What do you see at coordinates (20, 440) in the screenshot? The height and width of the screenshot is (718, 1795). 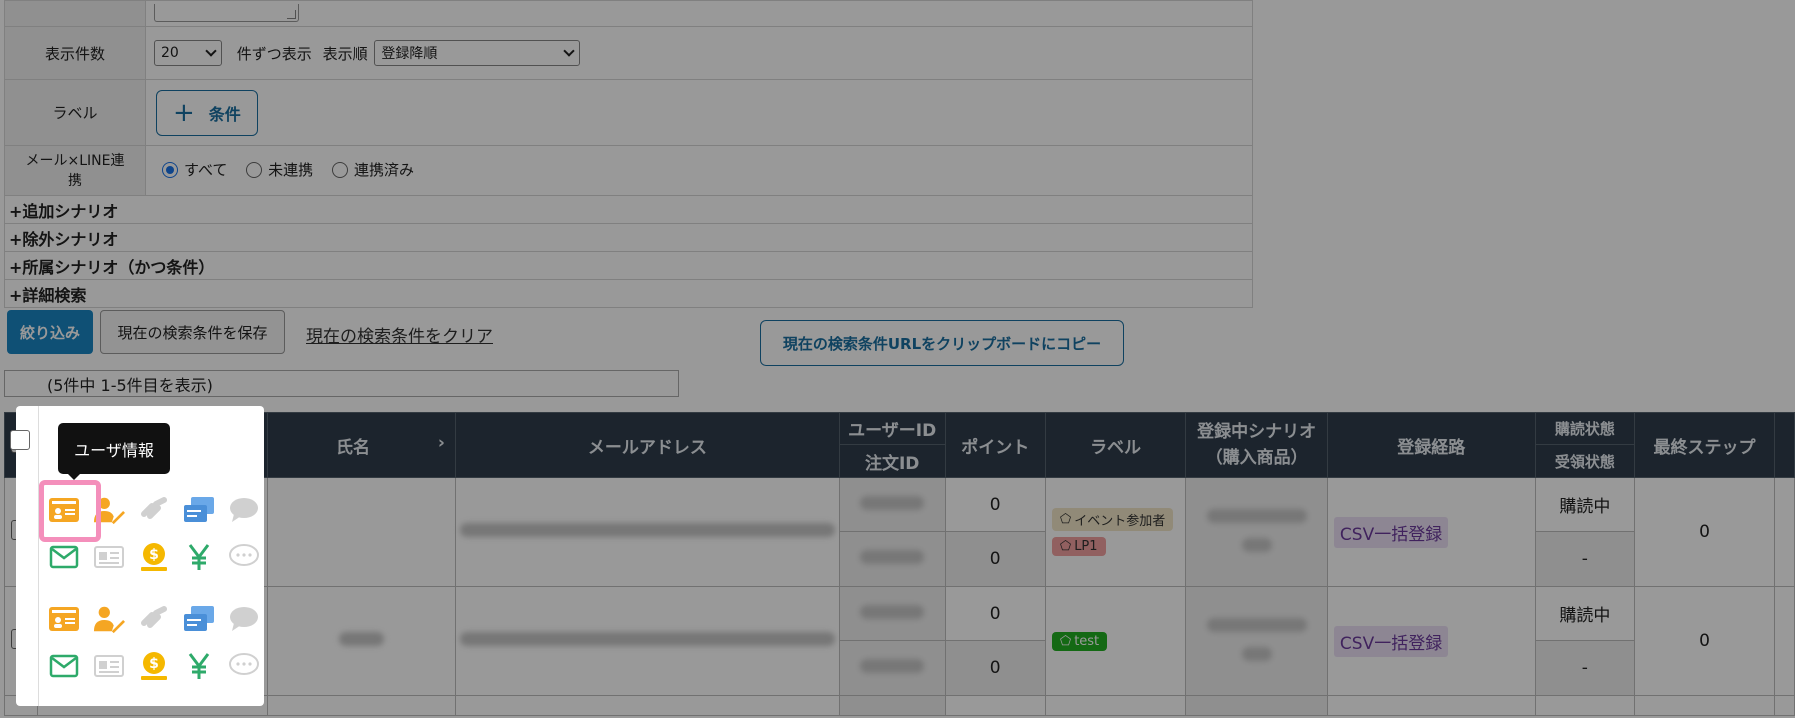 I see `select-all-checkbox-highlighted` at bounding box center [20, 440].